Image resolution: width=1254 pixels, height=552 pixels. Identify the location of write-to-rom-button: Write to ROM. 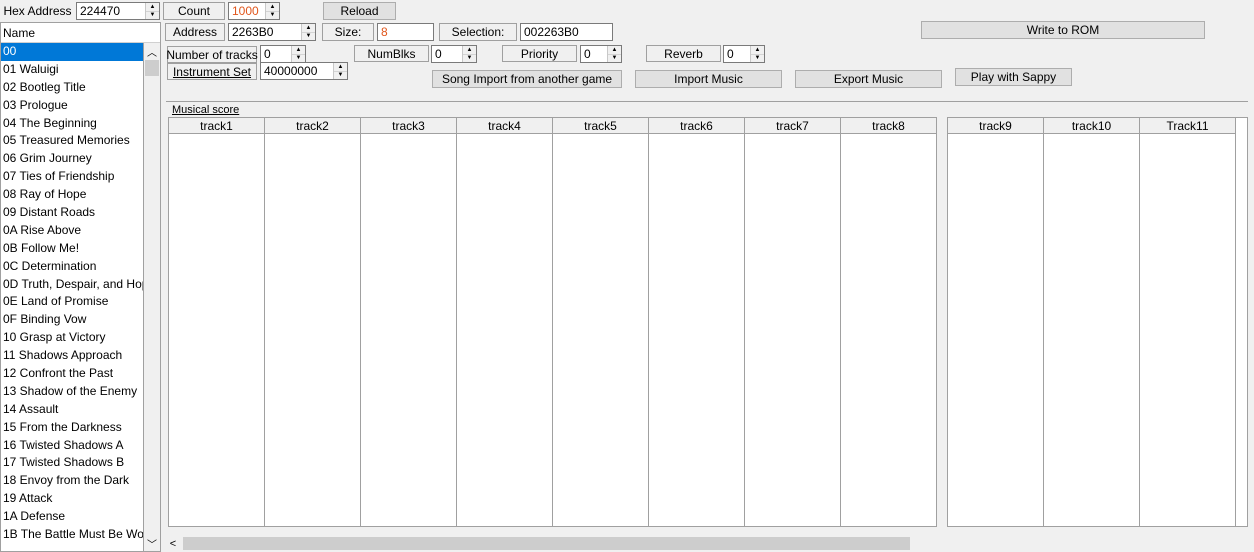
(1063, 30).